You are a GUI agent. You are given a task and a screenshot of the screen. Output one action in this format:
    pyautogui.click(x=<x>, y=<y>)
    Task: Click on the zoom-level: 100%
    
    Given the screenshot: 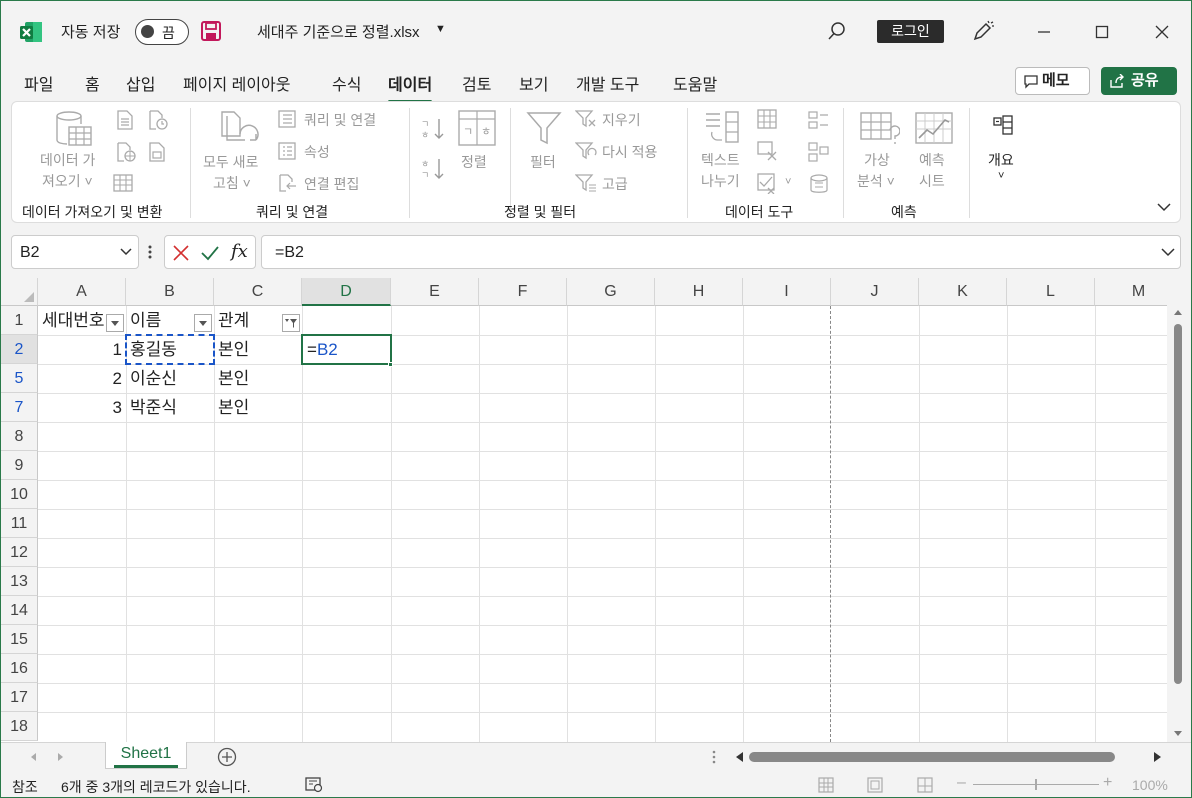 What is the action you would take?
    pyautogui.click(x=1150, y=785)
    